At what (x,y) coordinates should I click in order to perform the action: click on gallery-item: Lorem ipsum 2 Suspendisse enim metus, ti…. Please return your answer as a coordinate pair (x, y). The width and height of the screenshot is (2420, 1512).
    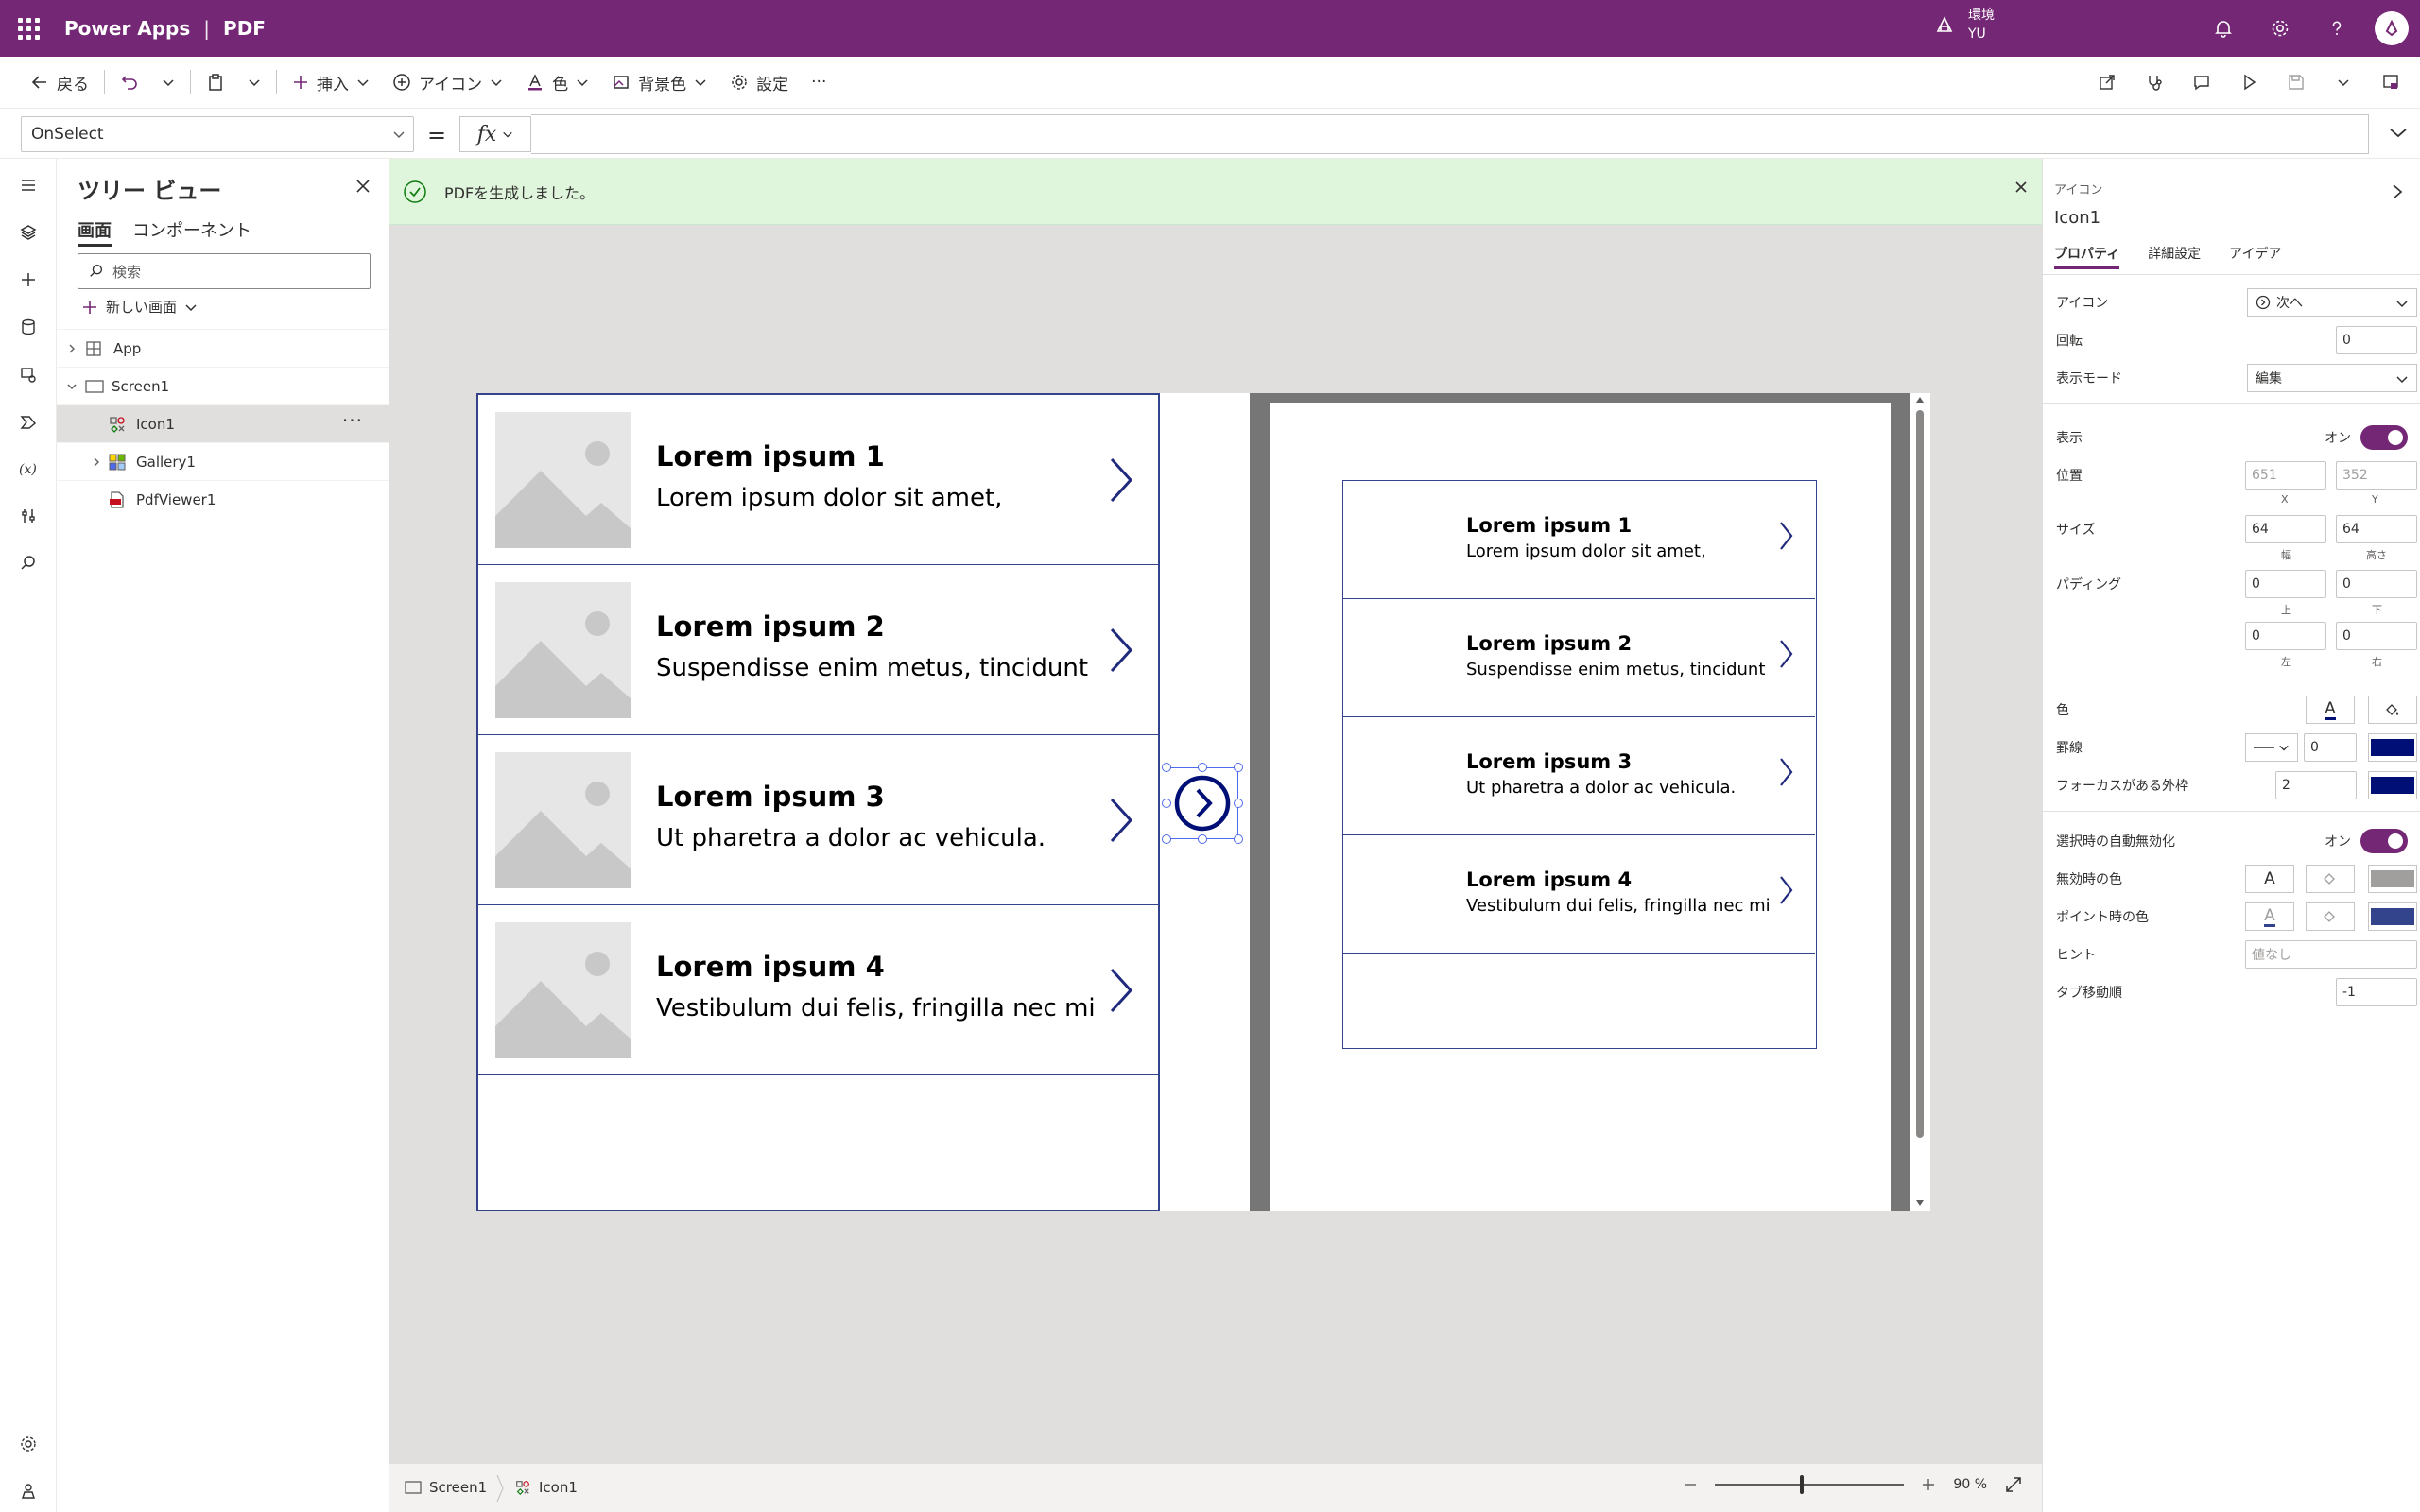
    Looking at the image, I should click on (818, 650).